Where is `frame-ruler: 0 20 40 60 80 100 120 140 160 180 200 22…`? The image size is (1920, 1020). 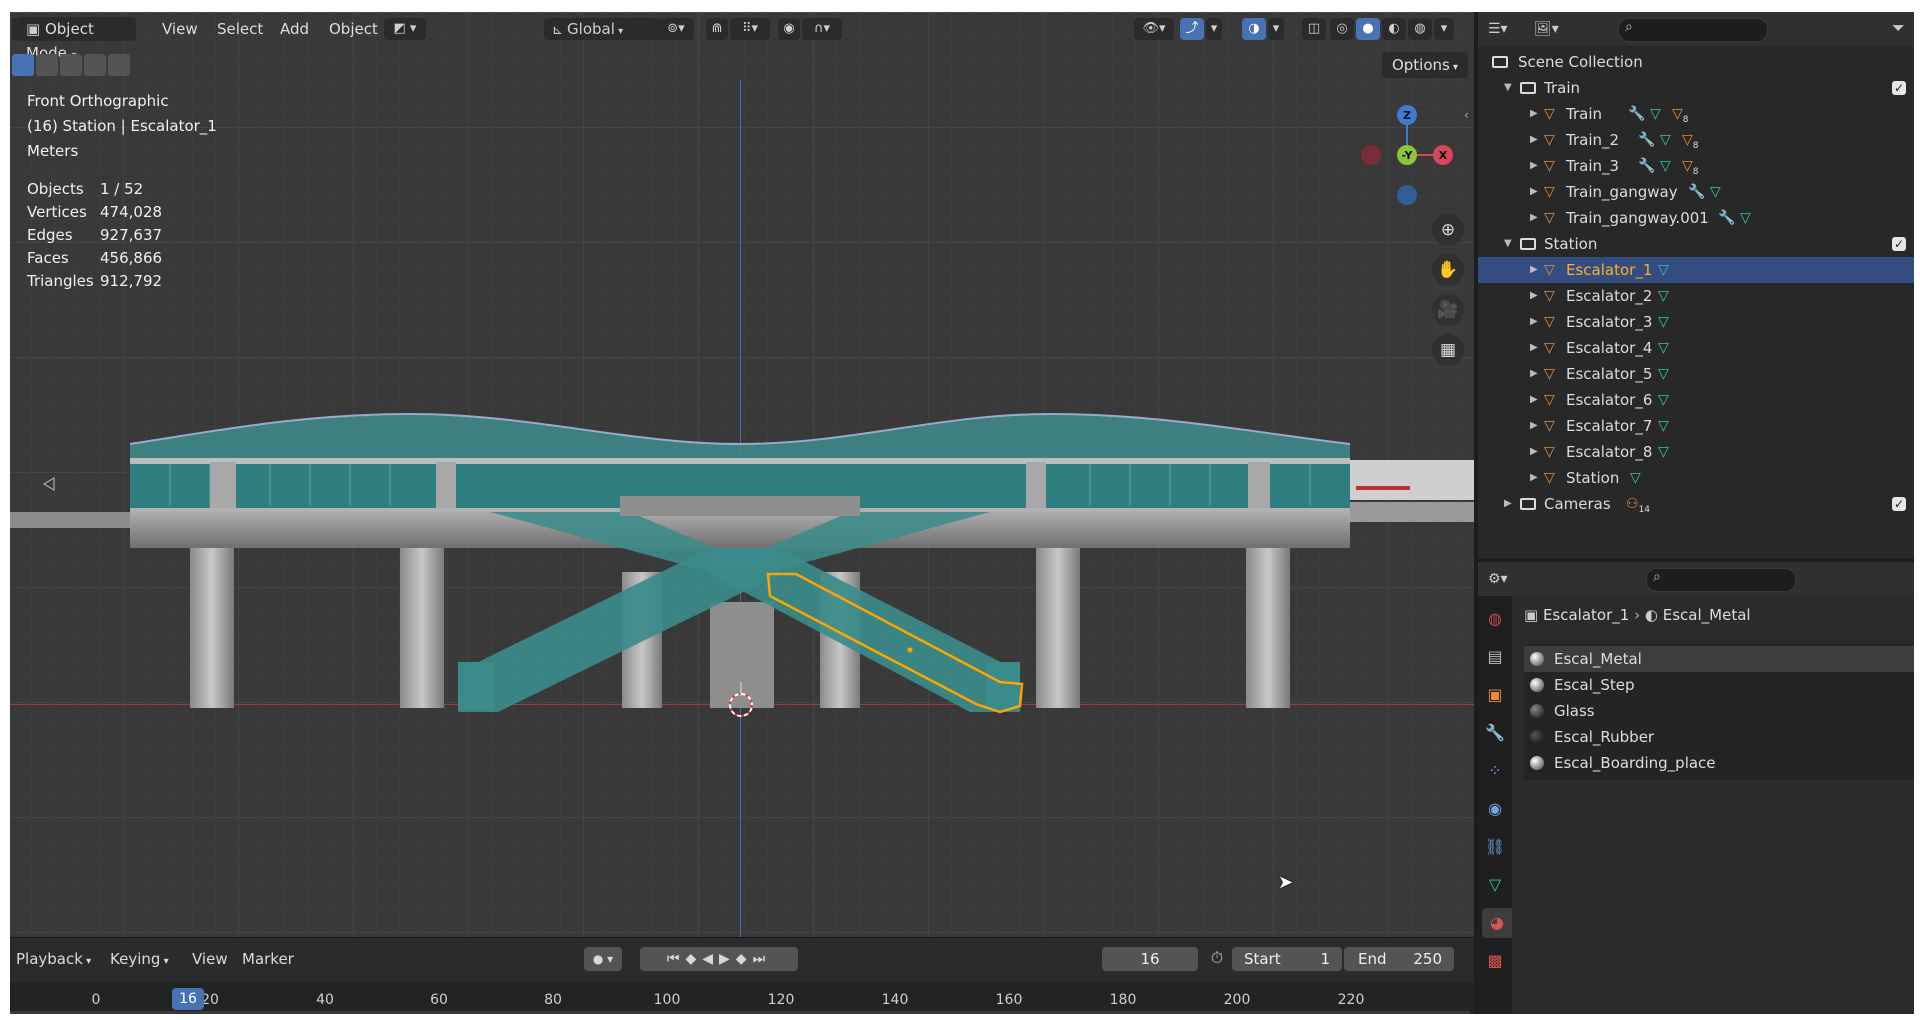 frame-ruler: 0 20 40 60 80 100 120 140 160 180 200 22… is located at coordinates (742, 998).